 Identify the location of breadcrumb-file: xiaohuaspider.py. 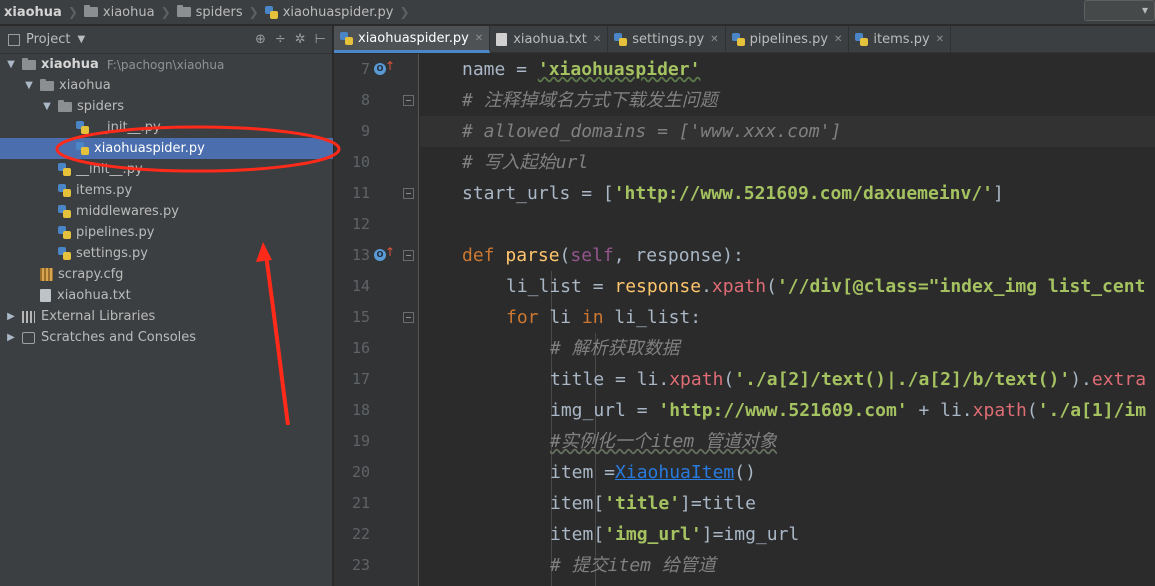
(329, 12).